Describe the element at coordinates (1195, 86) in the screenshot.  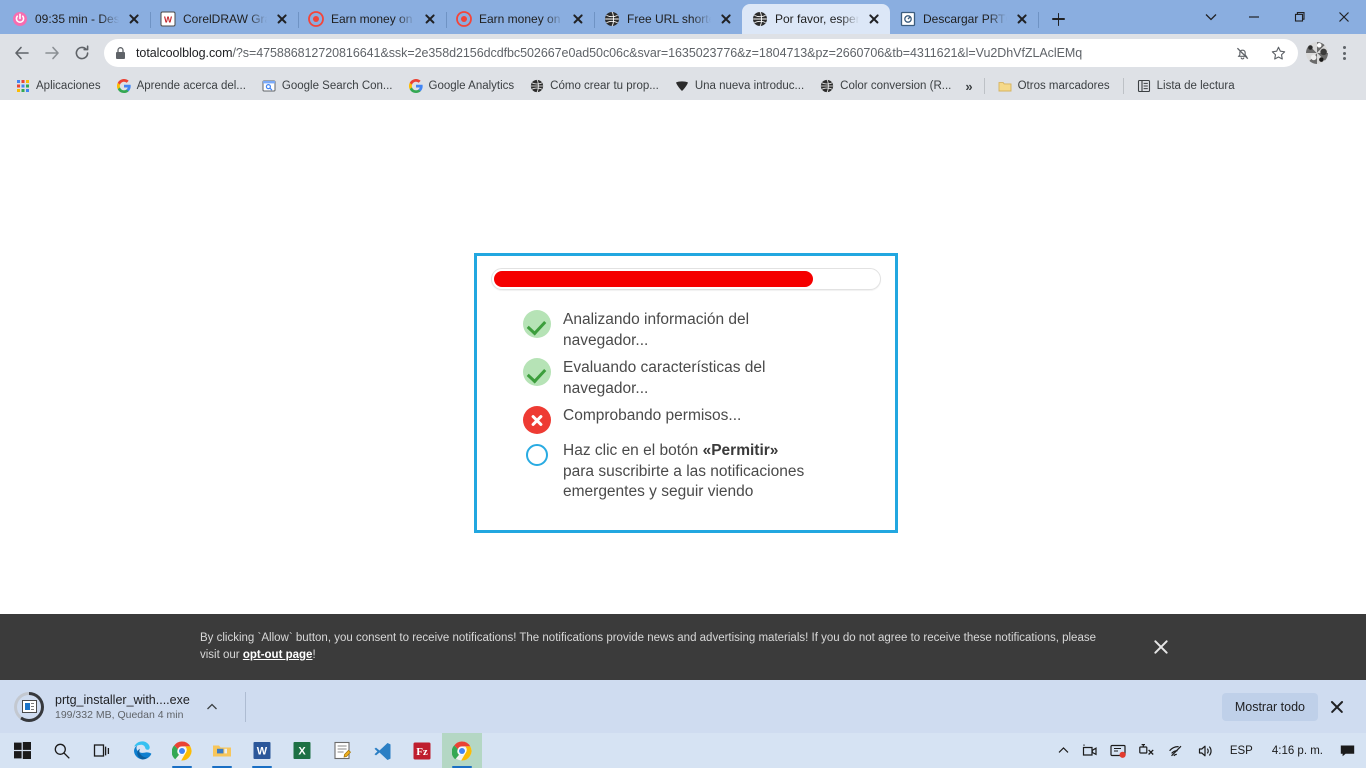
I see `reading-list-label: Lista de lectura` at that location.